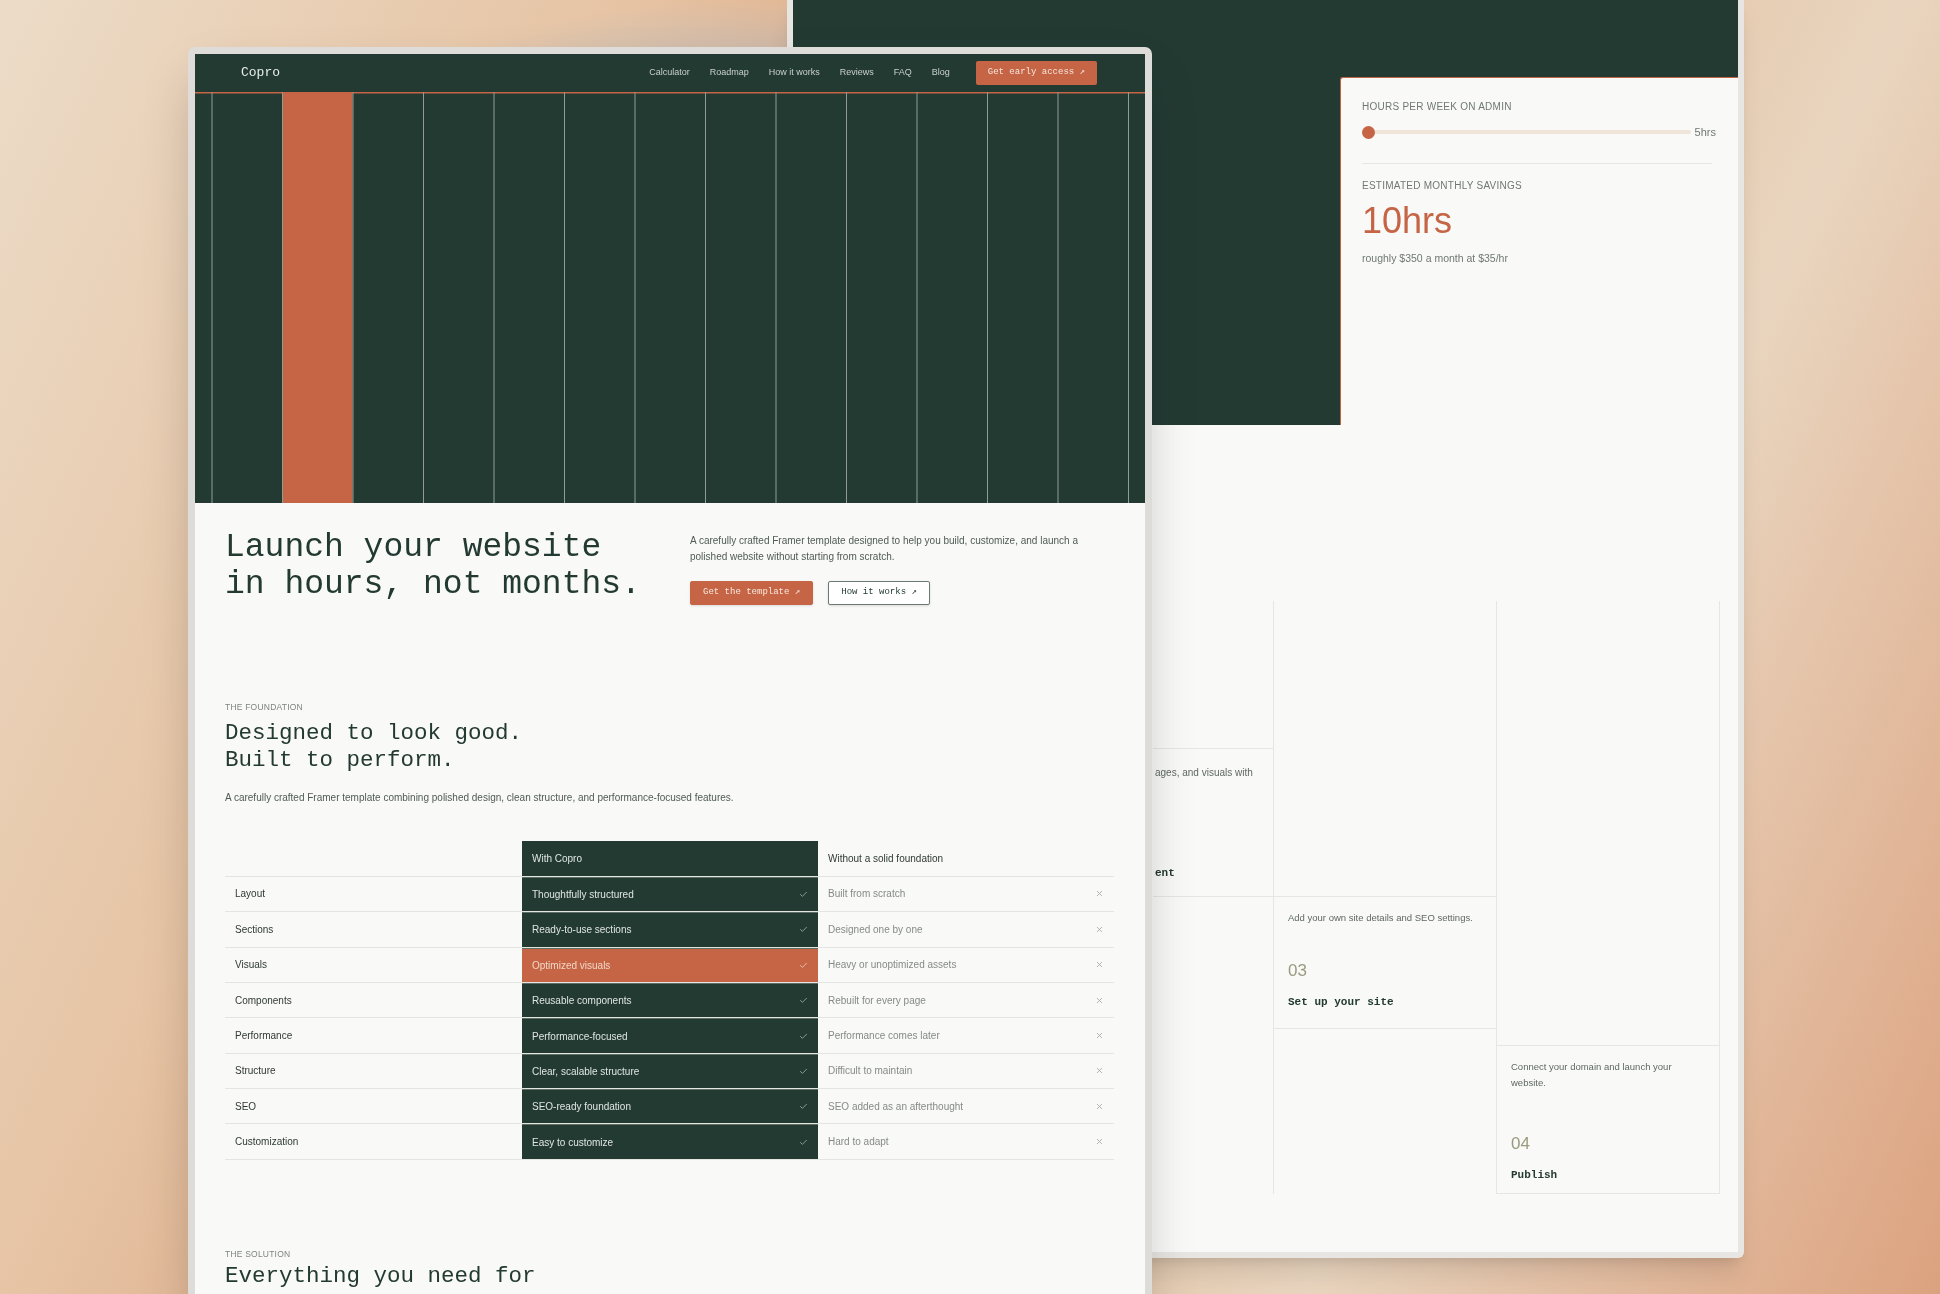 The height and width of the screenshot is (1294, 1940). What do you see at coordinates (670, 1071) in the screenshot?
I see `table-cell: Clear, scalable structure` at bounding box center [670, 1071].